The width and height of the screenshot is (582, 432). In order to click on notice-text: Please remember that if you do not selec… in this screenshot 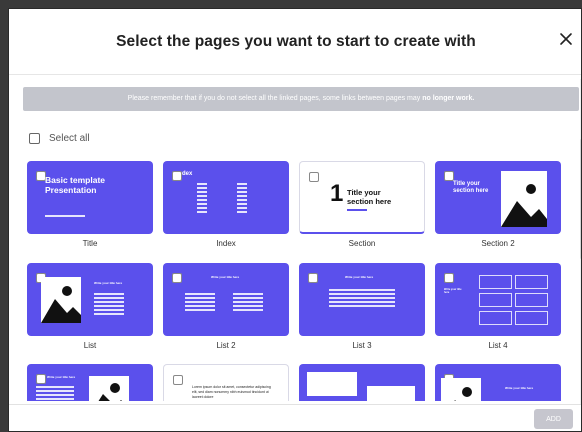, I will do `click(274, 98)`.